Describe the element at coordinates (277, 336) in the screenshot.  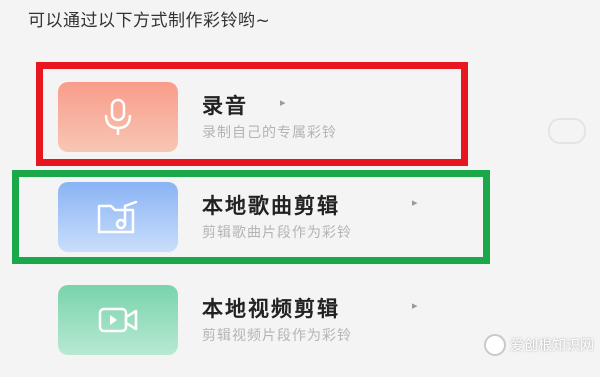
I see `option-subtitle: 剪辑视频片段作为彩铃` at that location.